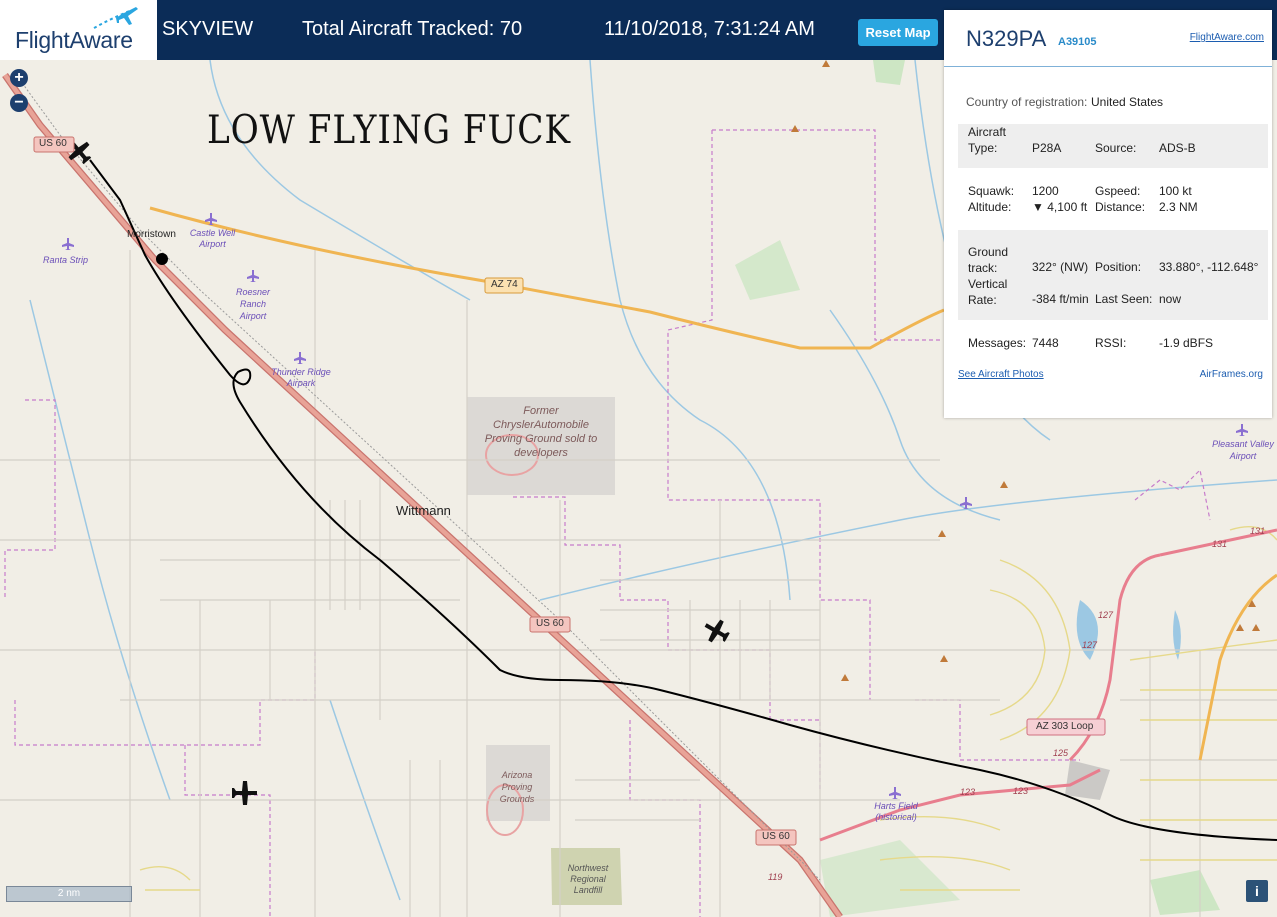 This screenshot has height=917, width=1277. Describe the element at coordinates (990, 207) in the screenshot. I see `altitude-label: Altitude:` at that location.